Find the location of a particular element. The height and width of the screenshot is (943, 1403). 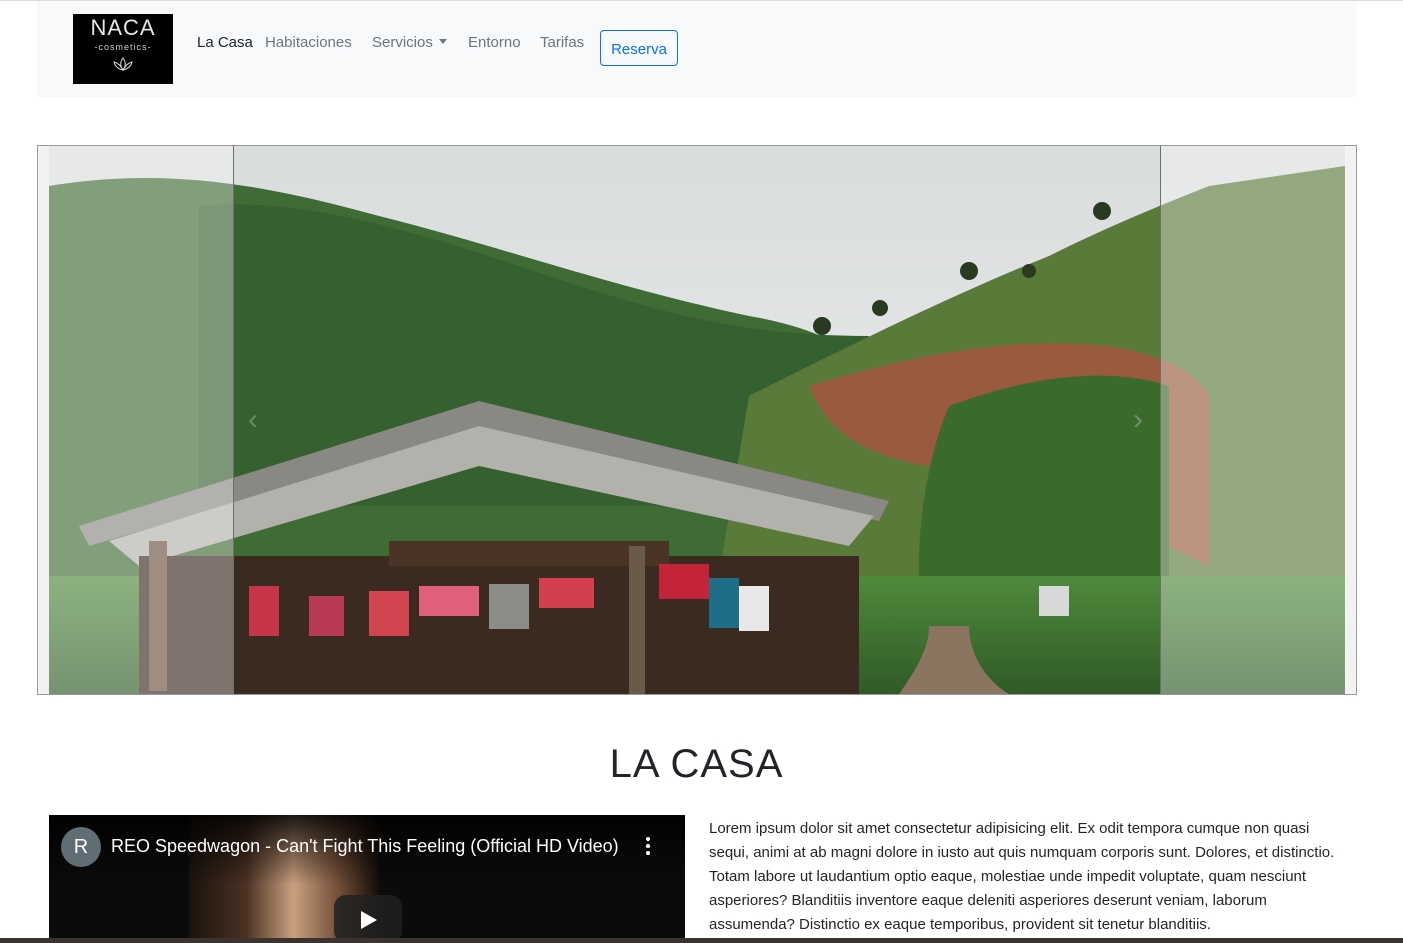

logo-text: NACA is located at coordinates (123, 27).